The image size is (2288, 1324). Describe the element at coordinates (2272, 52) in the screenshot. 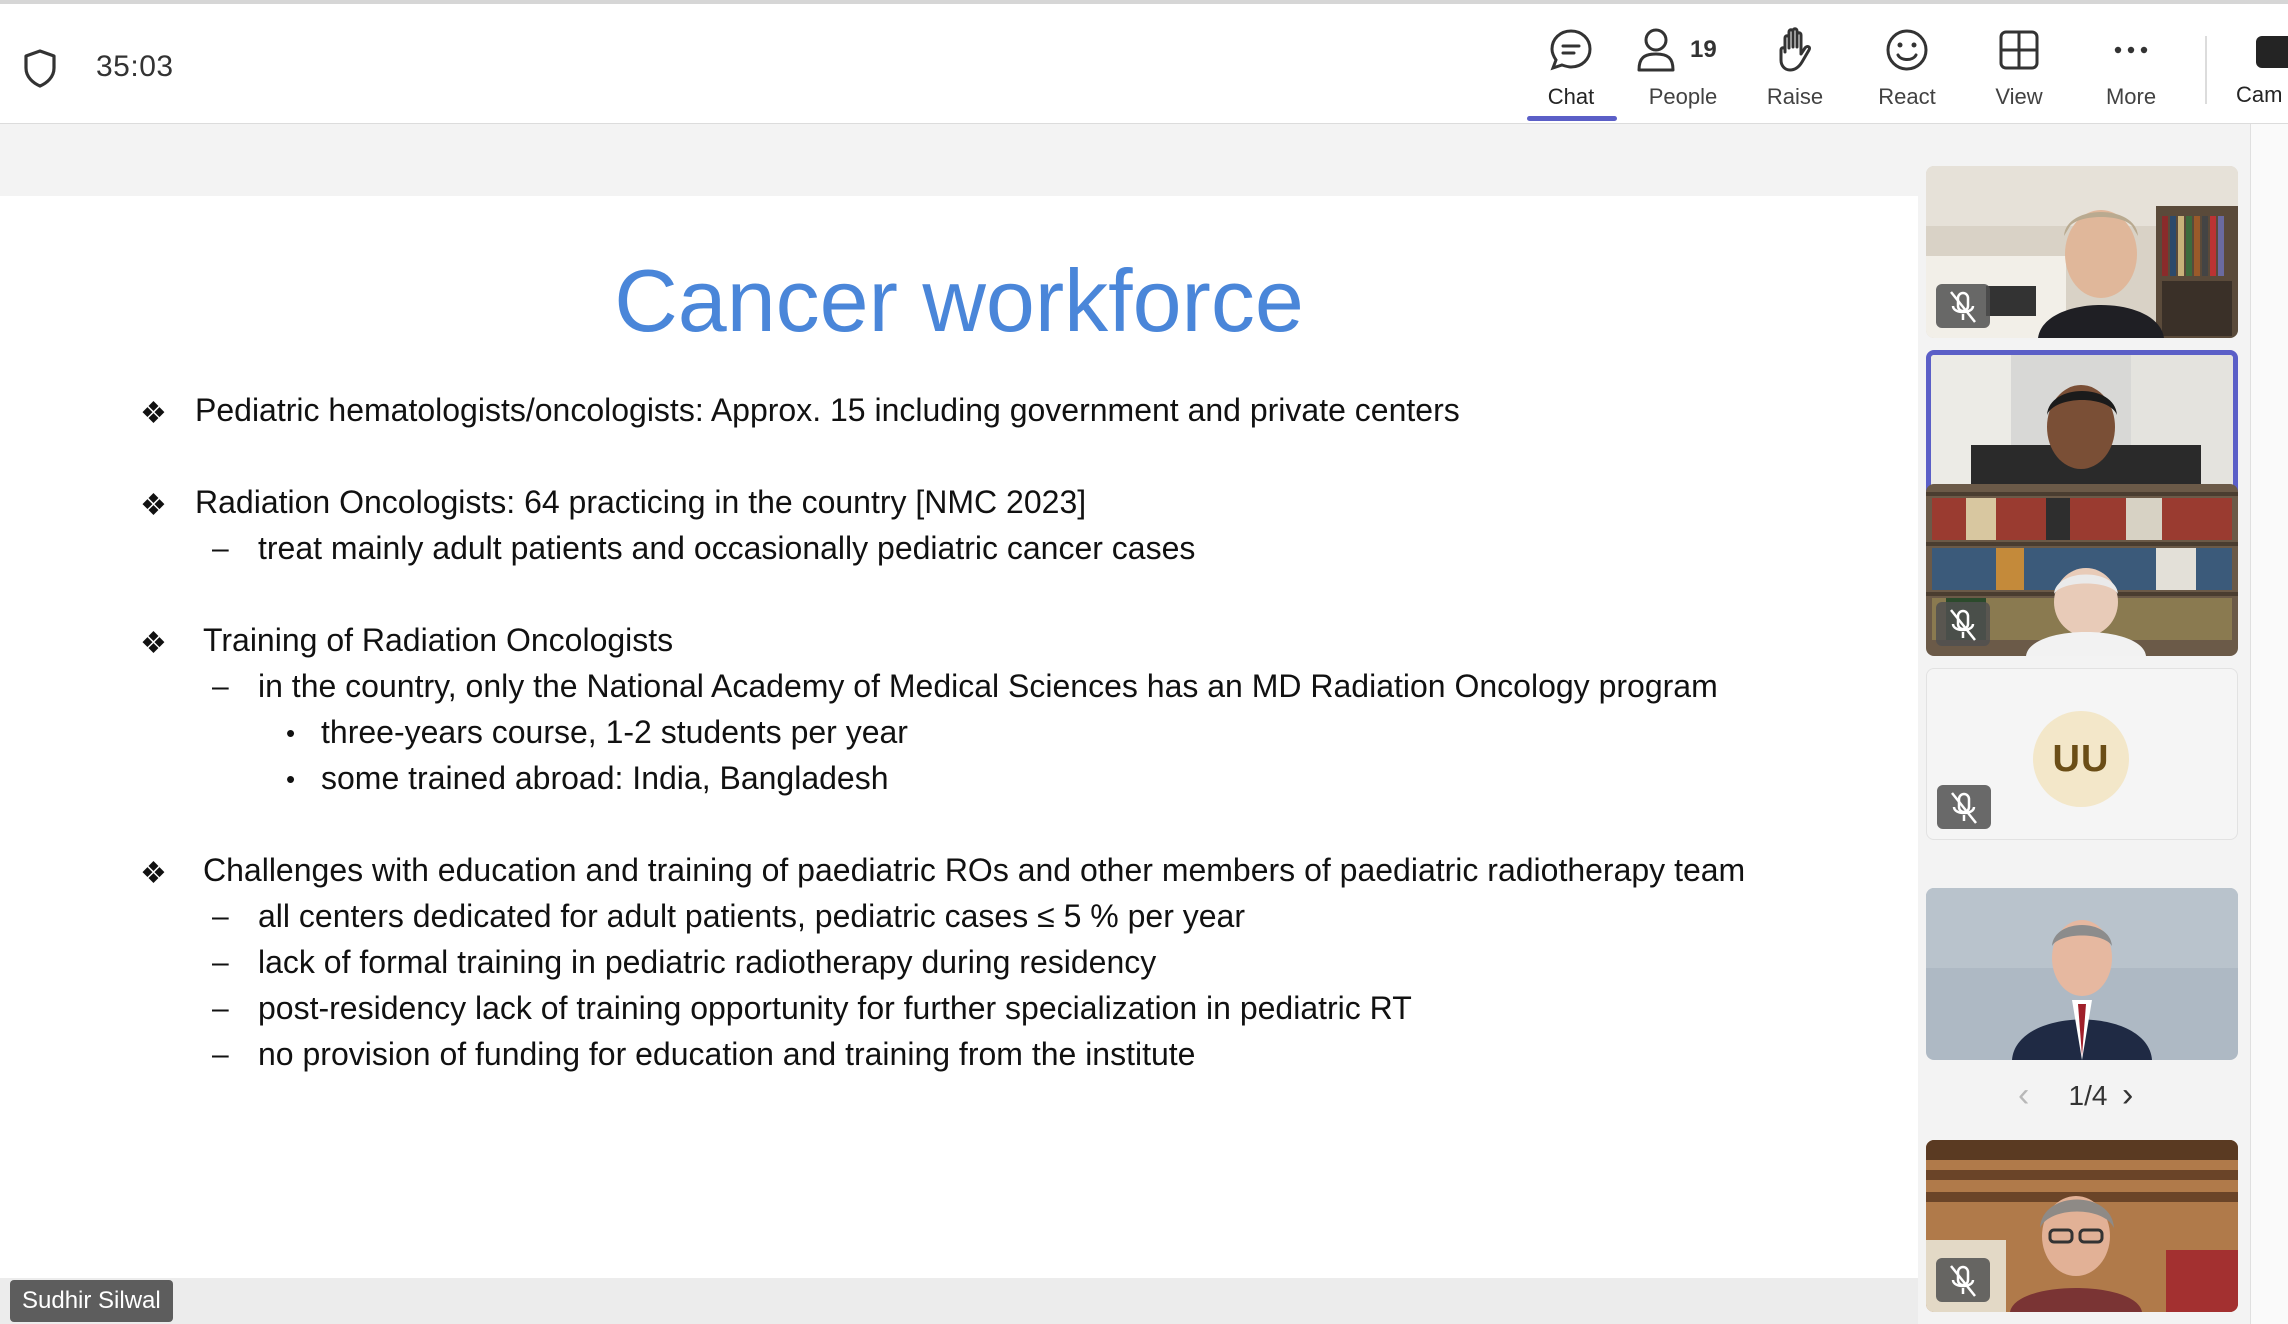

I see `camera-icon` at that location.